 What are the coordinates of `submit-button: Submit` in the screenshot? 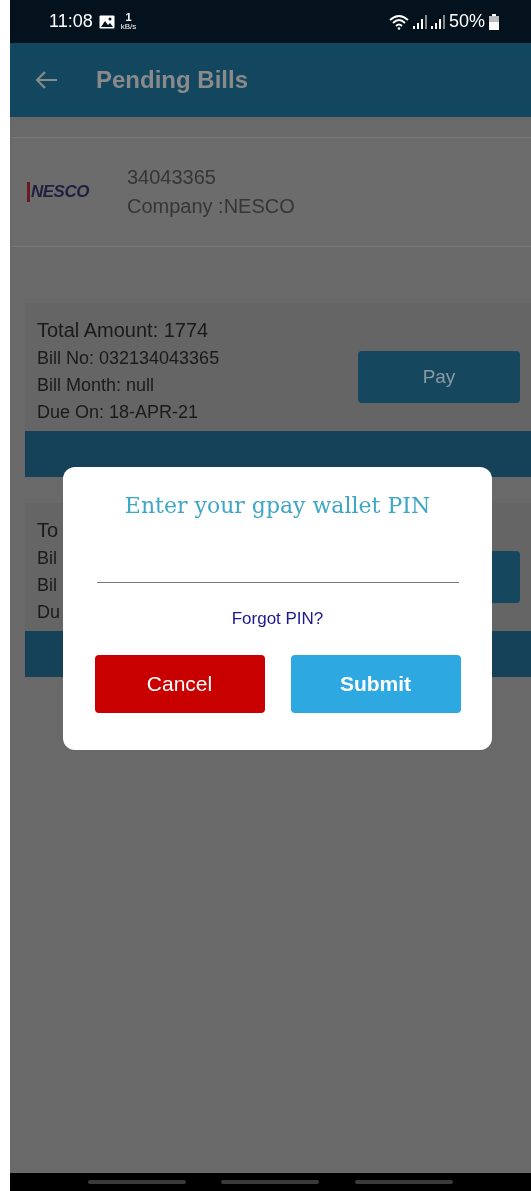 It's located at (375, 684).